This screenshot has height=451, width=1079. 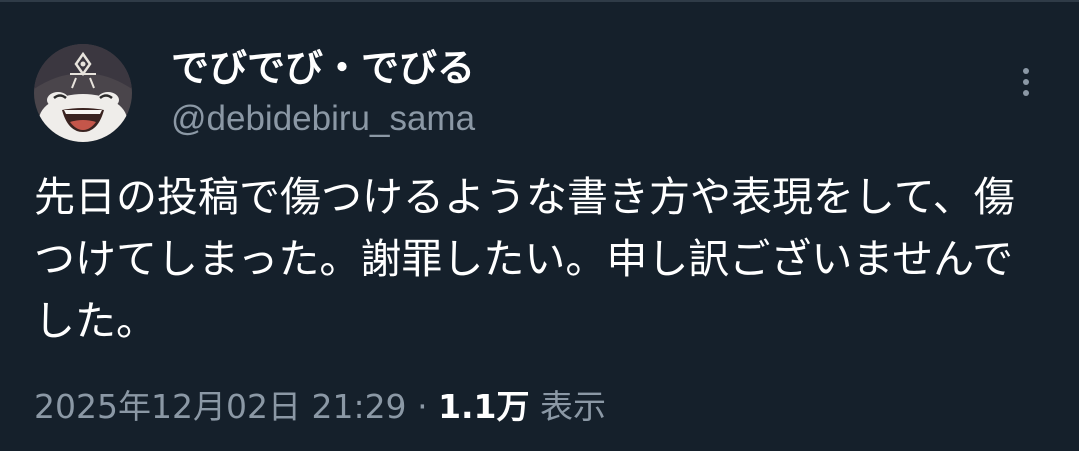 I want to click on more-options-button, so click(x=1026, y=82).